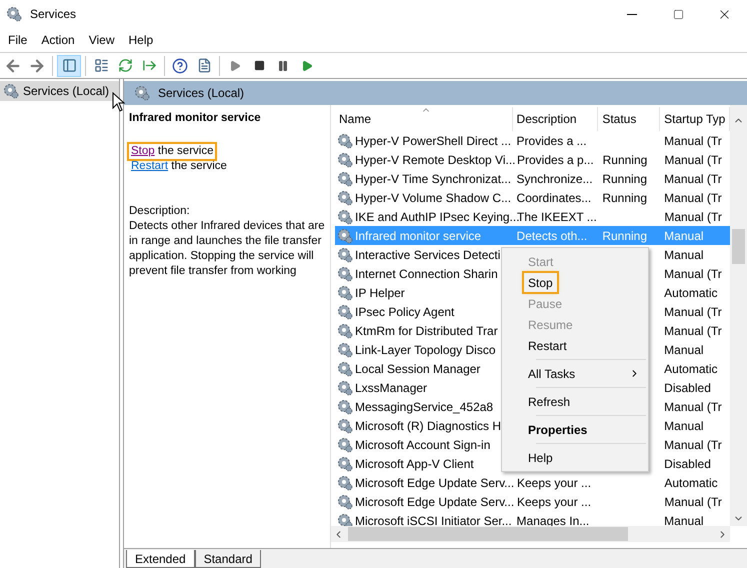 The width and height of the screenshot is (747, 568). Describe the element at coordinates (59, 91) in the screenshot. I see `tree-item: Services (Local)` at that location.